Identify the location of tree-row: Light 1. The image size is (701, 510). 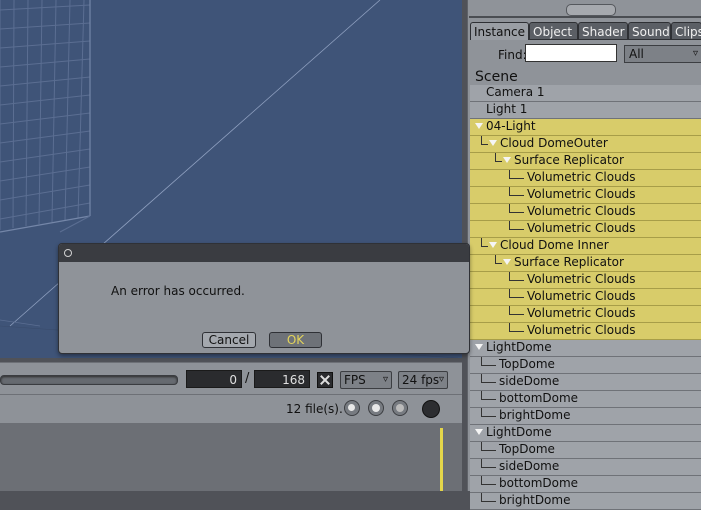
(585, 110).